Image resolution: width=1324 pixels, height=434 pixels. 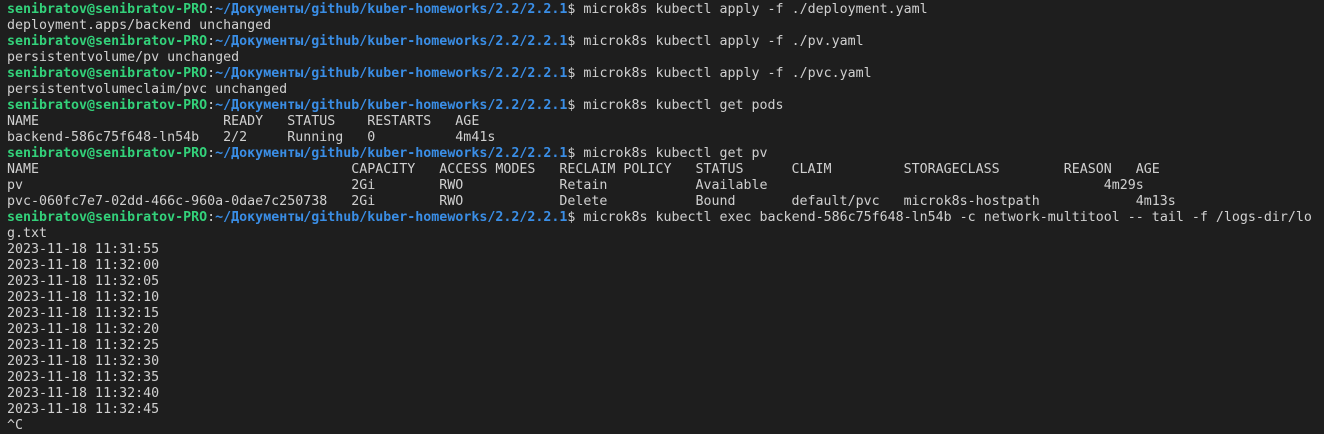 What do you see at coordinates (83, 393) in the screenshot?
I see `output-text: 2023-11-18 11:32:40` at bounding box center [83, 393].